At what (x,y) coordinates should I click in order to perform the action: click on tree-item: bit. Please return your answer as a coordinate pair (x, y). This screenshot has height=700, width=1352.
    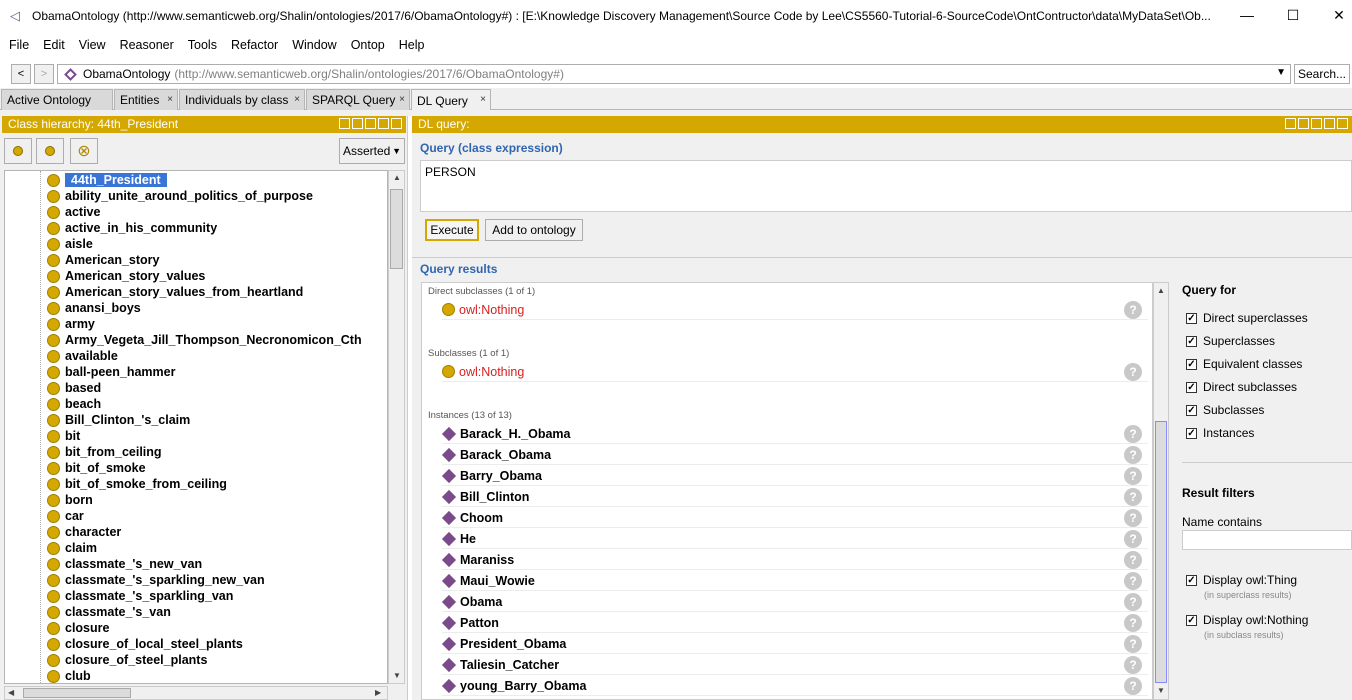
    Looking at the image, I should click on (63, 436).